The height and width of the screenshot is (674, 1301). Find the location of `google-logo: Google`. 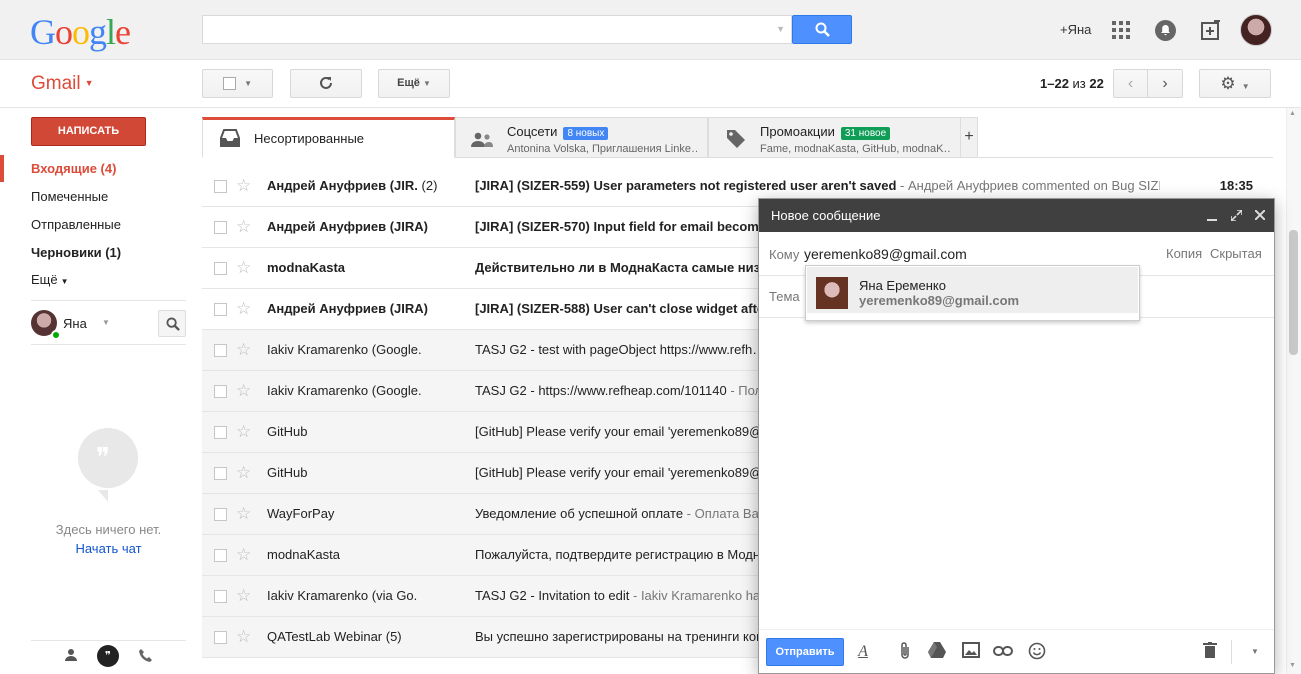

google-logo: Google is located at coordinates (80, 32).